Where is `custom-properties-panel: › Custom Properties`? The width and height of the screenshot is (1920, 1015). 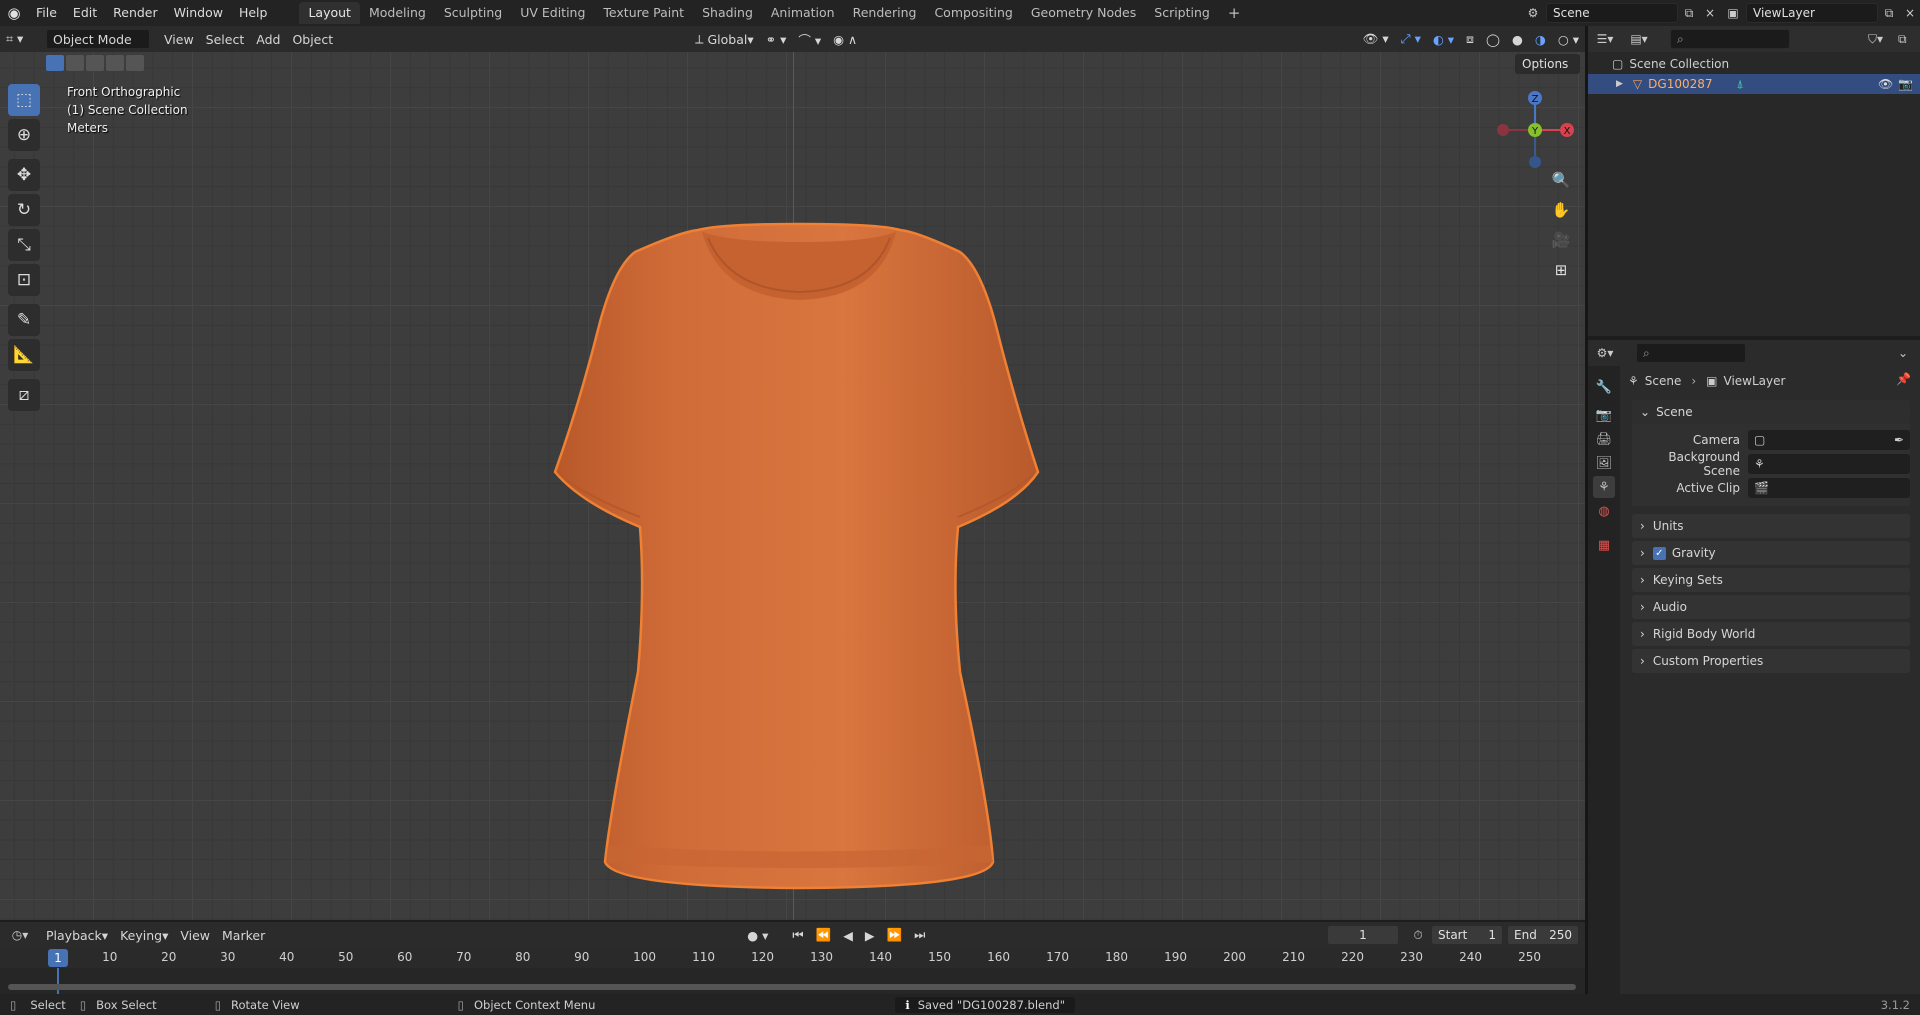
custom-properties-panel: › Custom Properties is located at coordinates (1771, 661).